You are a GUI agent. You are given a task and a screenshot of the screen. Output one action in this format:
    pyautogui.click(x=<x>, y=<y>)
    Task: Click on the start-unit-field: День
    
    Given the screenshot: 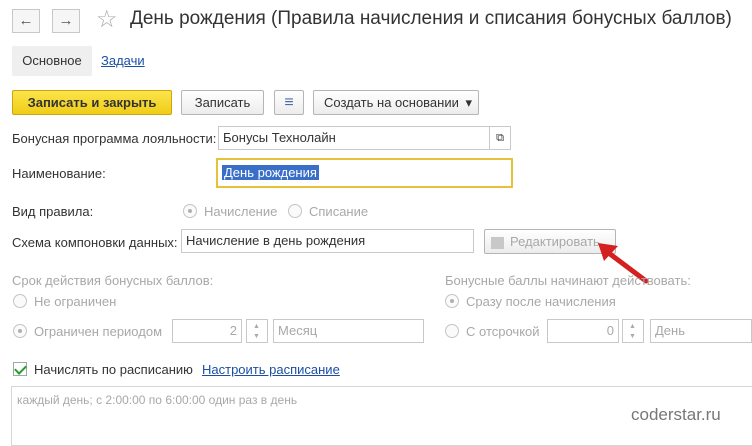 What is the action you would take?
    pyautogui.click(x=701, y=331)
    